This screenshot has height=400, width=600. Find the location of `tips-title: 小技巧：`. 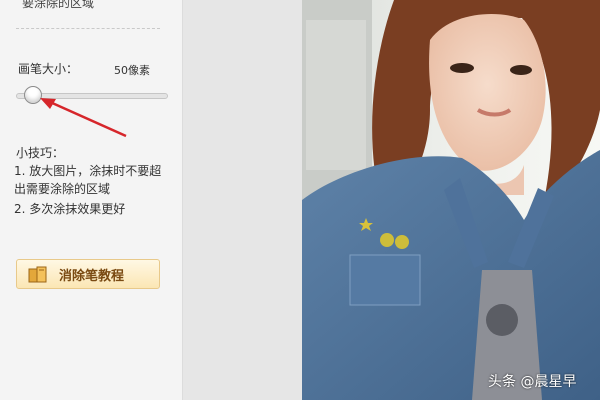

tips-title: 小技巧： is located at coordinates (40, 153).